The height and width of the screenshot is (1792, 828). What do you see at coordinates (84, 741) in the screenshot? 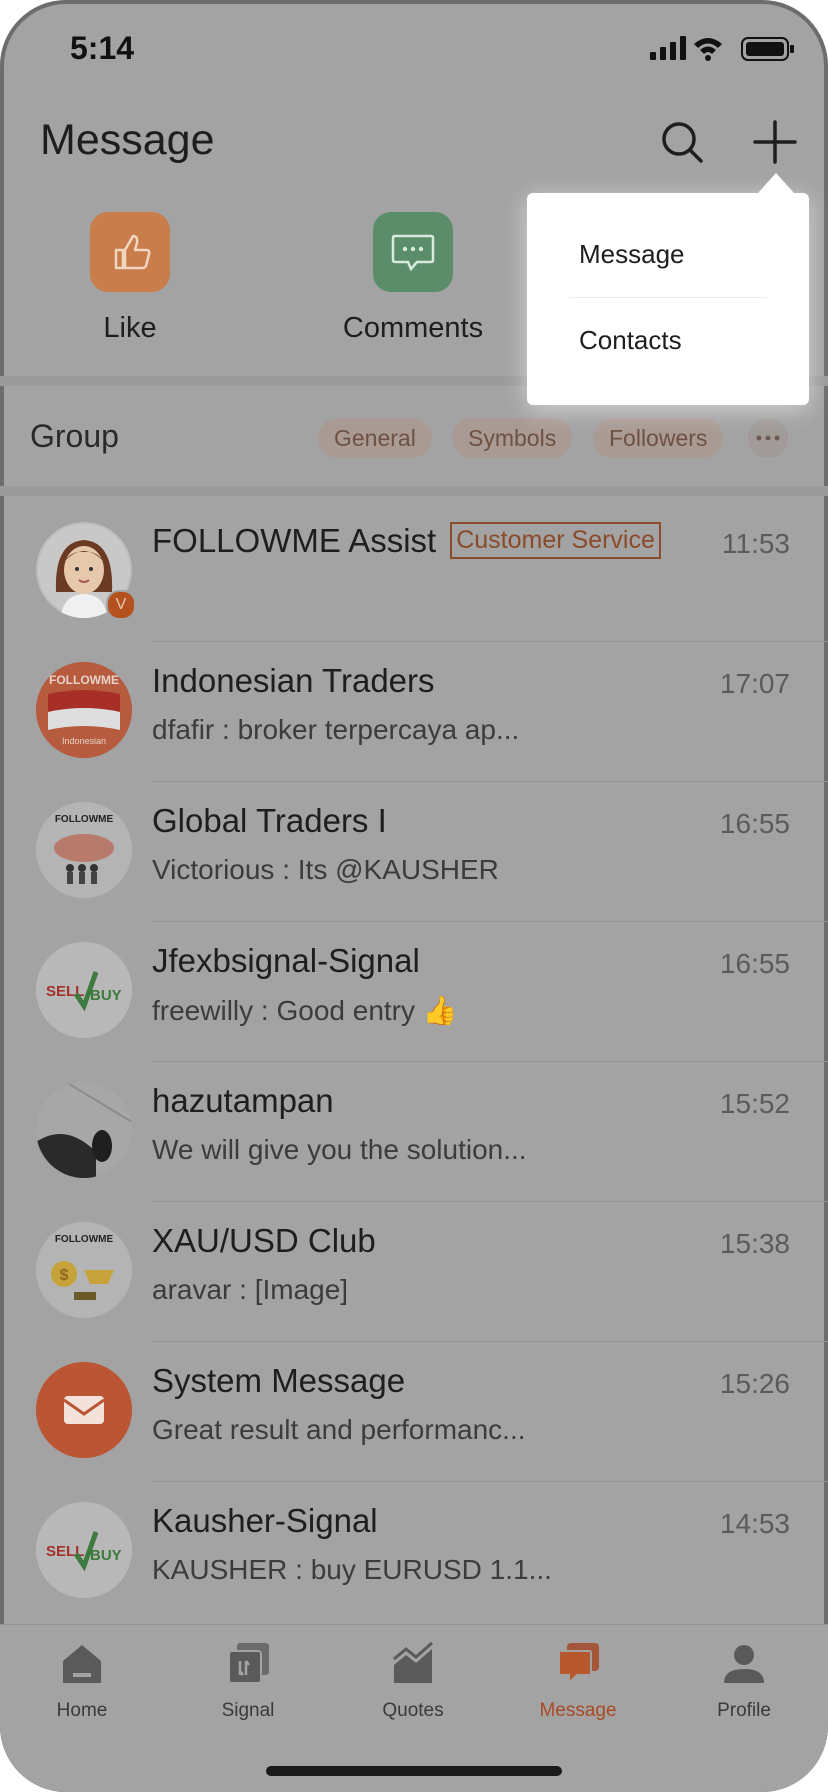
I see `avatar-sub-text: Indonesian` at bounding box center [84, 741].